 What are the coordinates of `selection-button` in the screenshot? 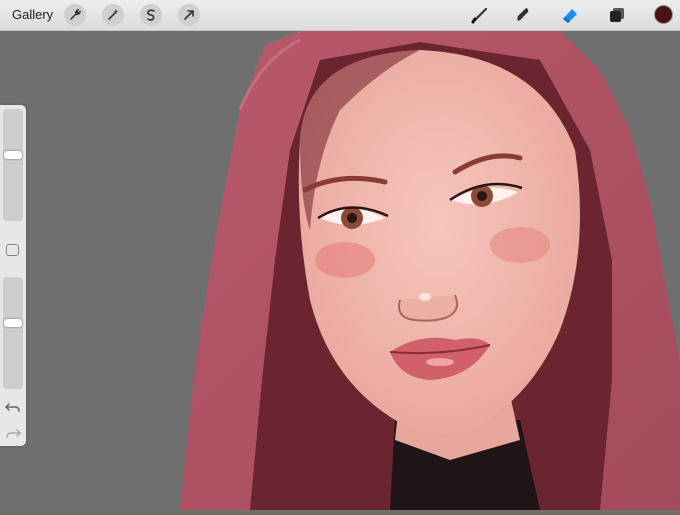 It's located at (151, 15).